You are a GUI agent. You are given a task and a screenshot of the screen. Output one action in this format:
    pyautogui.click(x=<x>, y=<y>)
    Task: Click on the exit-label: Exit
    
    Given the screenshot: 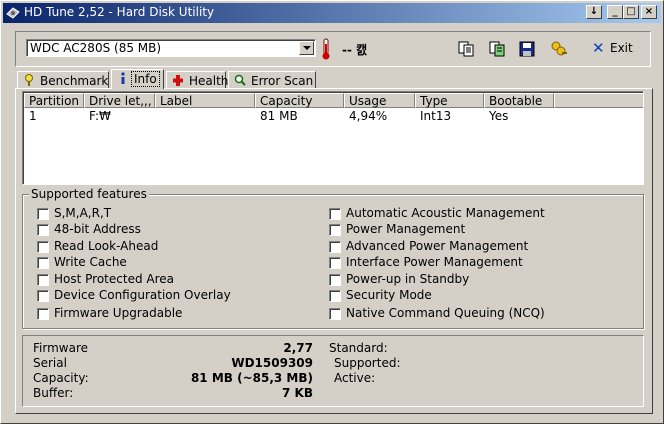 What is the action you would take?
    pyautogui.click(x=621, y=48)
    